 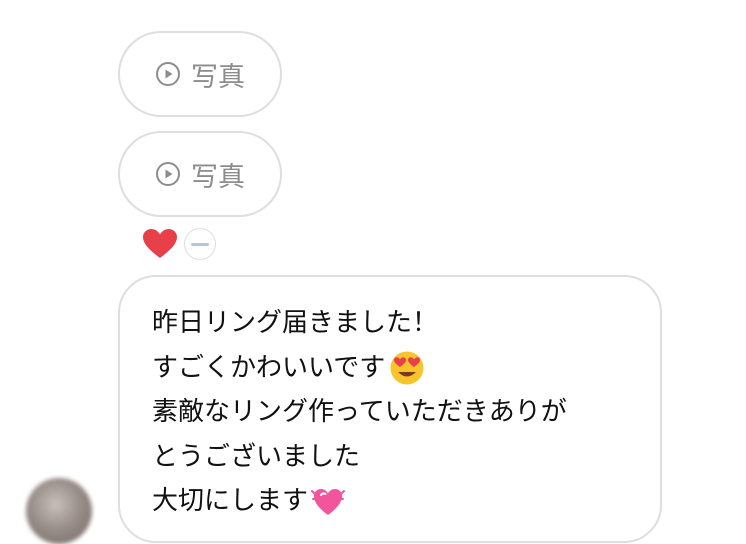 I want to click on message-line-text: とうございました, so click(x=256, y=456).